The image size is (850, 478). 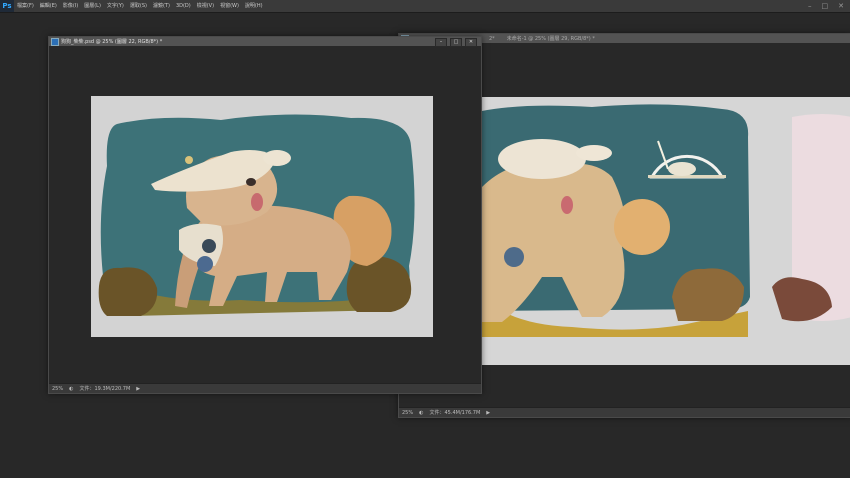 What do you see at coordinates (57, 389) in the screenshot?
I see `zoom-level-front: 25%` at bounding box center [57, 389].